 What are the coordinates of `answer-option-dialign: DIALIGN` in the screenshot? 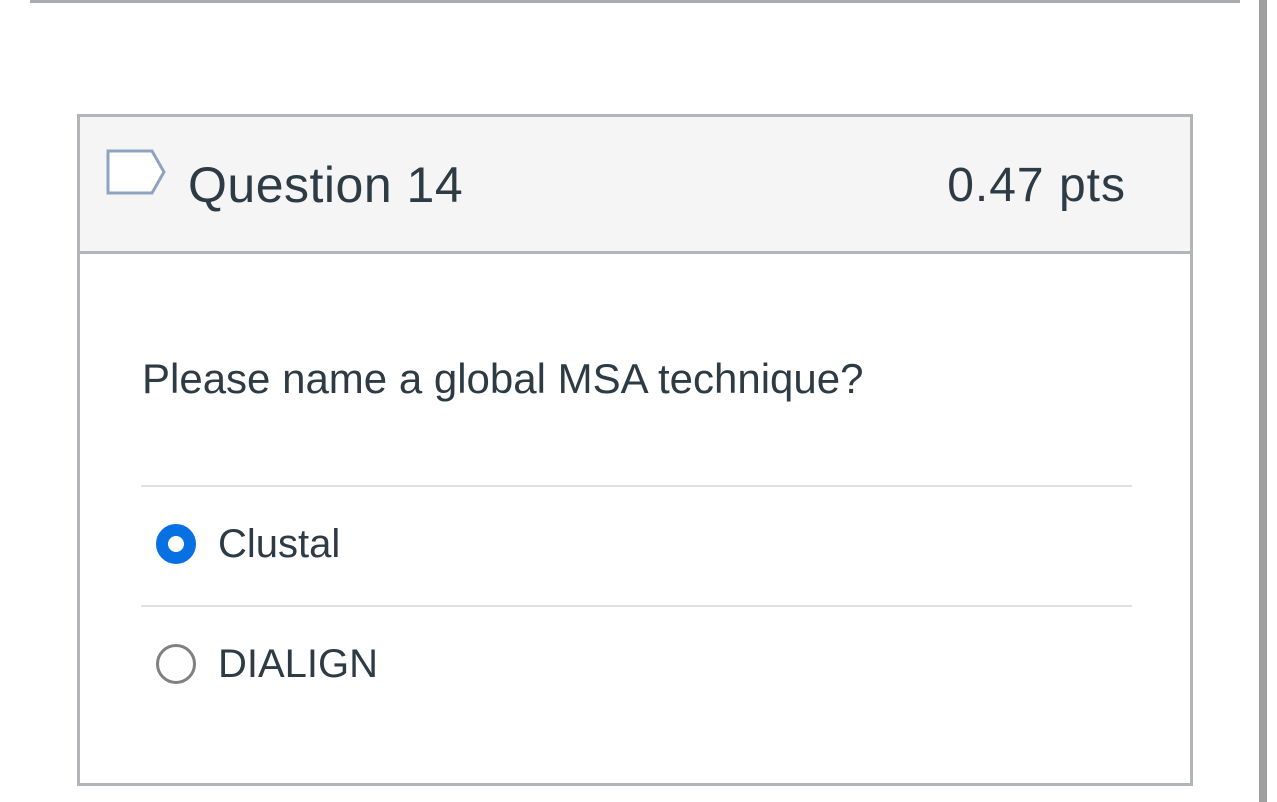 It's located at (267, 664).